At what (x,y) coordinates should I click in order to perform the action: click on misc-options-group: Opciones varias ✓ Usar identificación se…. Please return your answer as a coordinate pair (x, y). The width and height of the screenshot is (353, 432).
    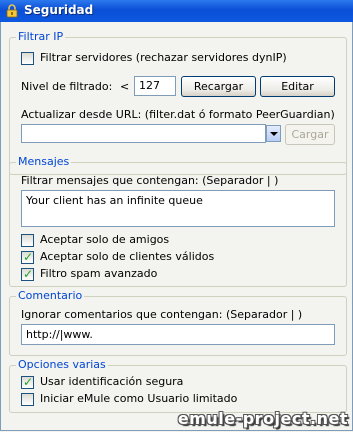
    Looking at the image, I should click on (178, 385).